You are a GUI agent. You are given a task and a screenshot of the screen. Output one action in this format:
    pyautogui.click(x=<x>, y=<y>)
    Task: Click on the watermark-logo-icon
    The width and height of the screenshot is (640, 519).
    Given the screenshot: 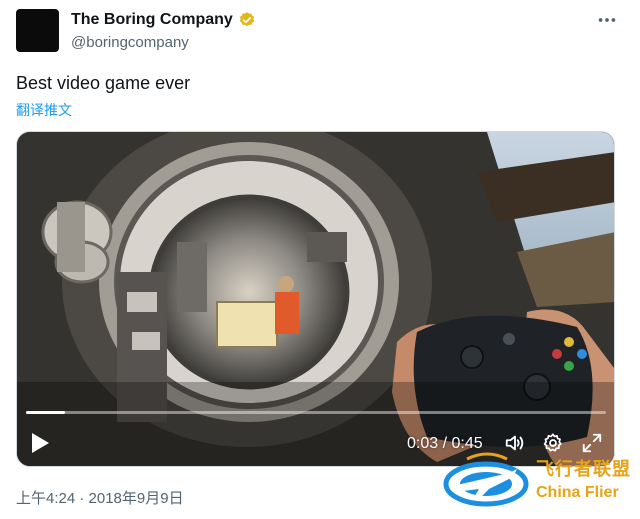 What is the action you would take?
    pyautogui.click(x=486, y=479)
    